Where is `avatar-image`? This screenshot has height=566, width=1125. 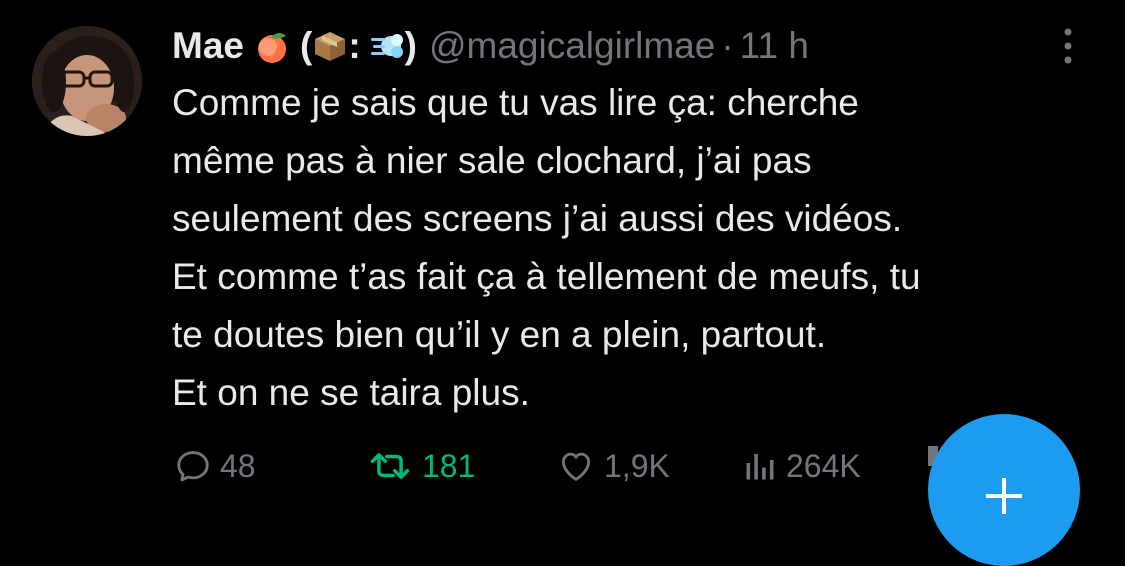 avatar-image is located at coordinates (87, 81).